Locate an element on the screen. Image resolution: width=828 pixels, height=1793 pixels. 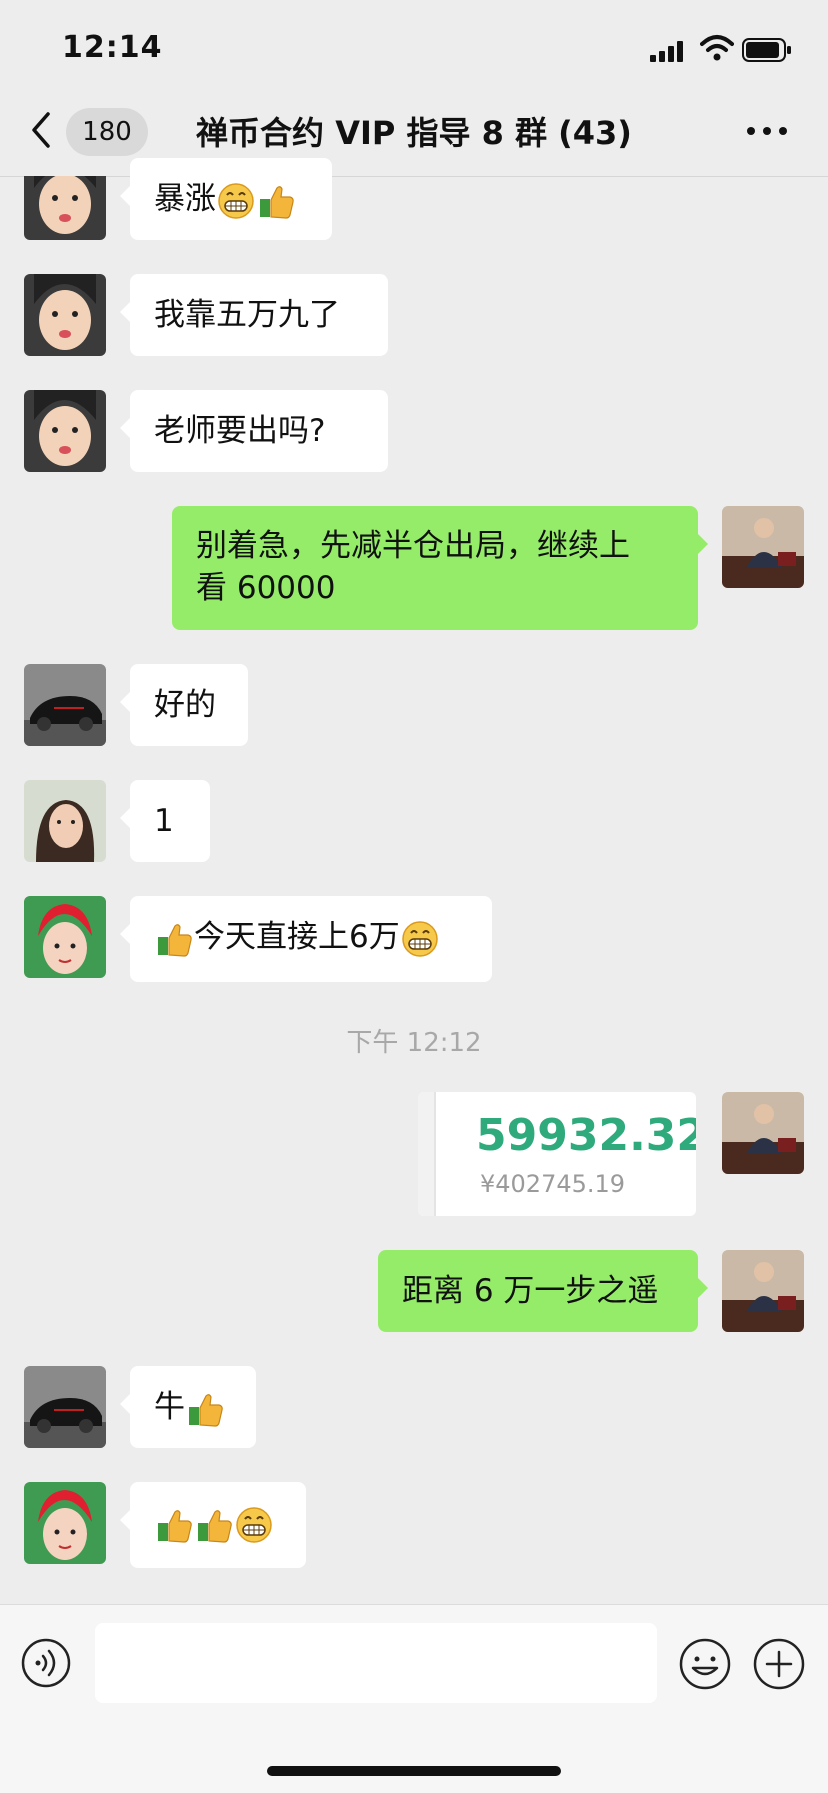
battery-icon is located at coordinates (766, 50).